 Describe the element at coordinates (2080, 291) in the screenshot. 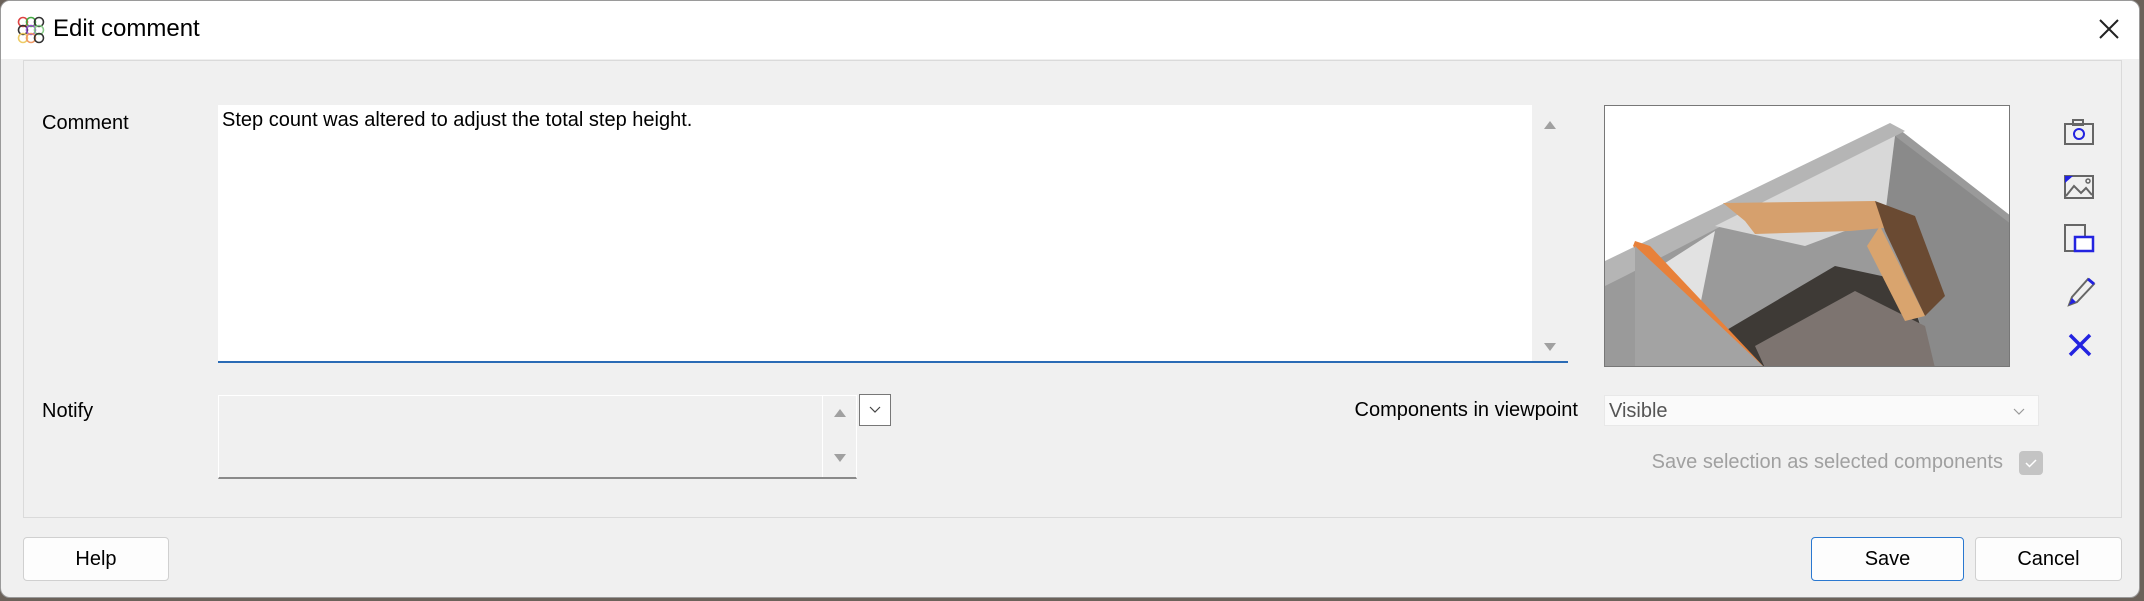

I see `pencil-icon` at that location.